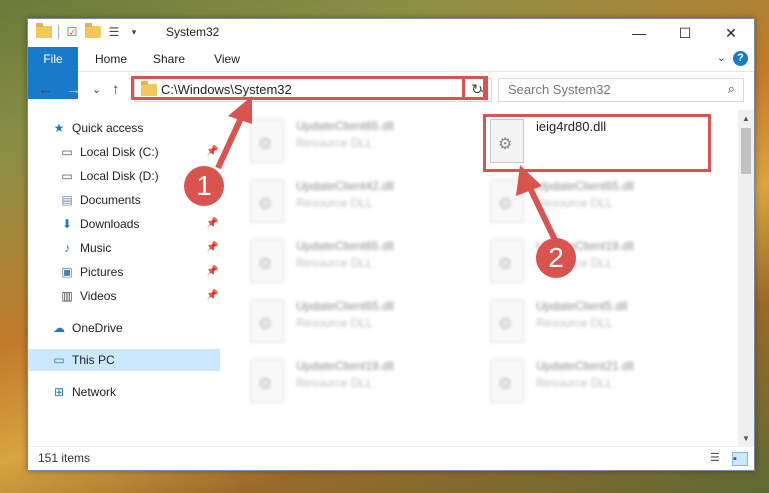 The width and height of the screenshot is (769, 493). What do you see at coordinates (108, 128) in the screenshot?
I see `sidebar-item-label: Quick access` at bounding box center [108, 128].